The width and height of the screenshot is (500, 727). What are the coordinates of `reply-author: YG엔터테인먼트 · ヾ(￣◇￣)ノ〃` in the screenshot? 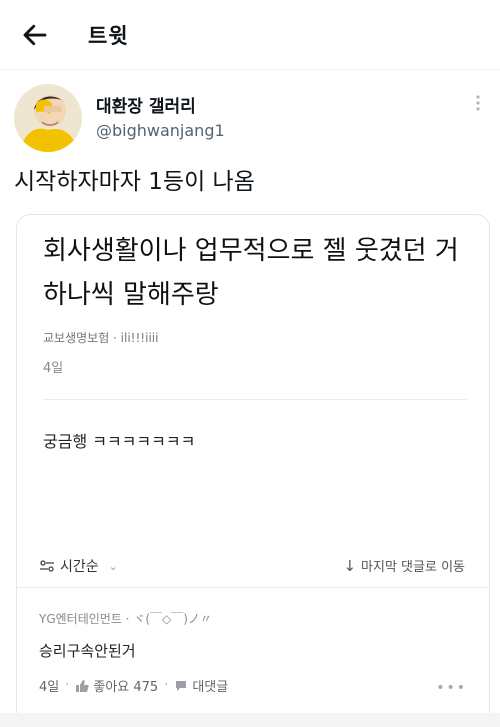 It's located at (125, 619).